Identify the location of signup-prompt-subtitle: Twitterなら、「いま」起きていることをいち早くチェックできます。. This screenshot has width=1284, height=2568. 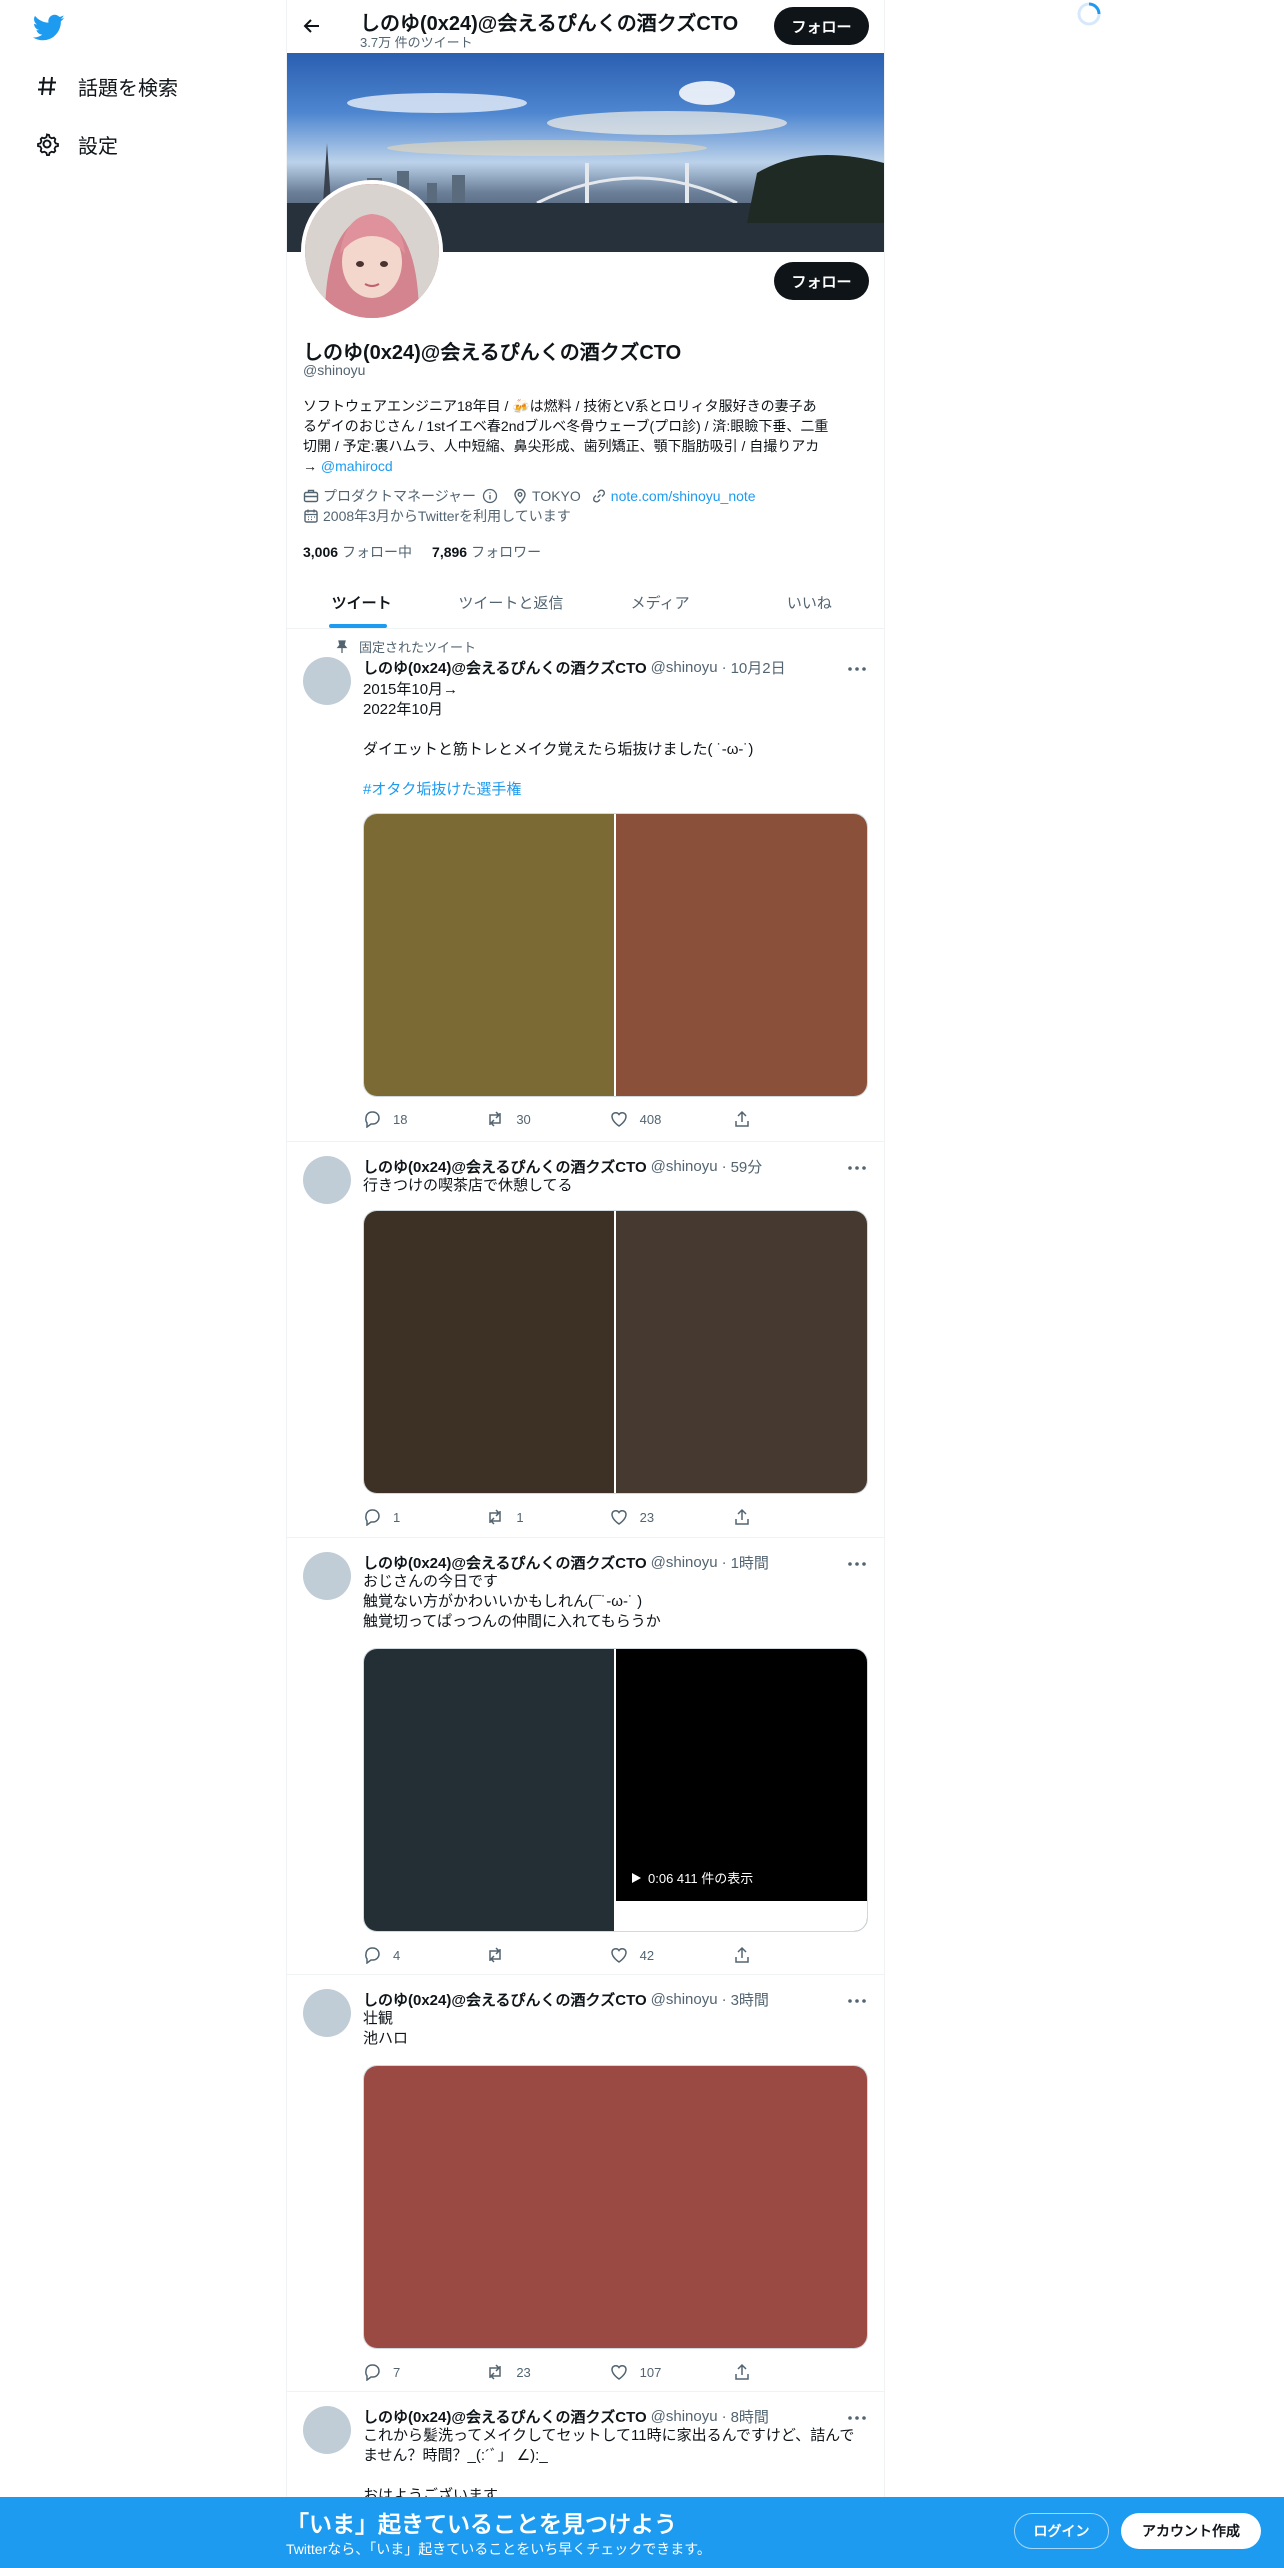
(498, 2549).